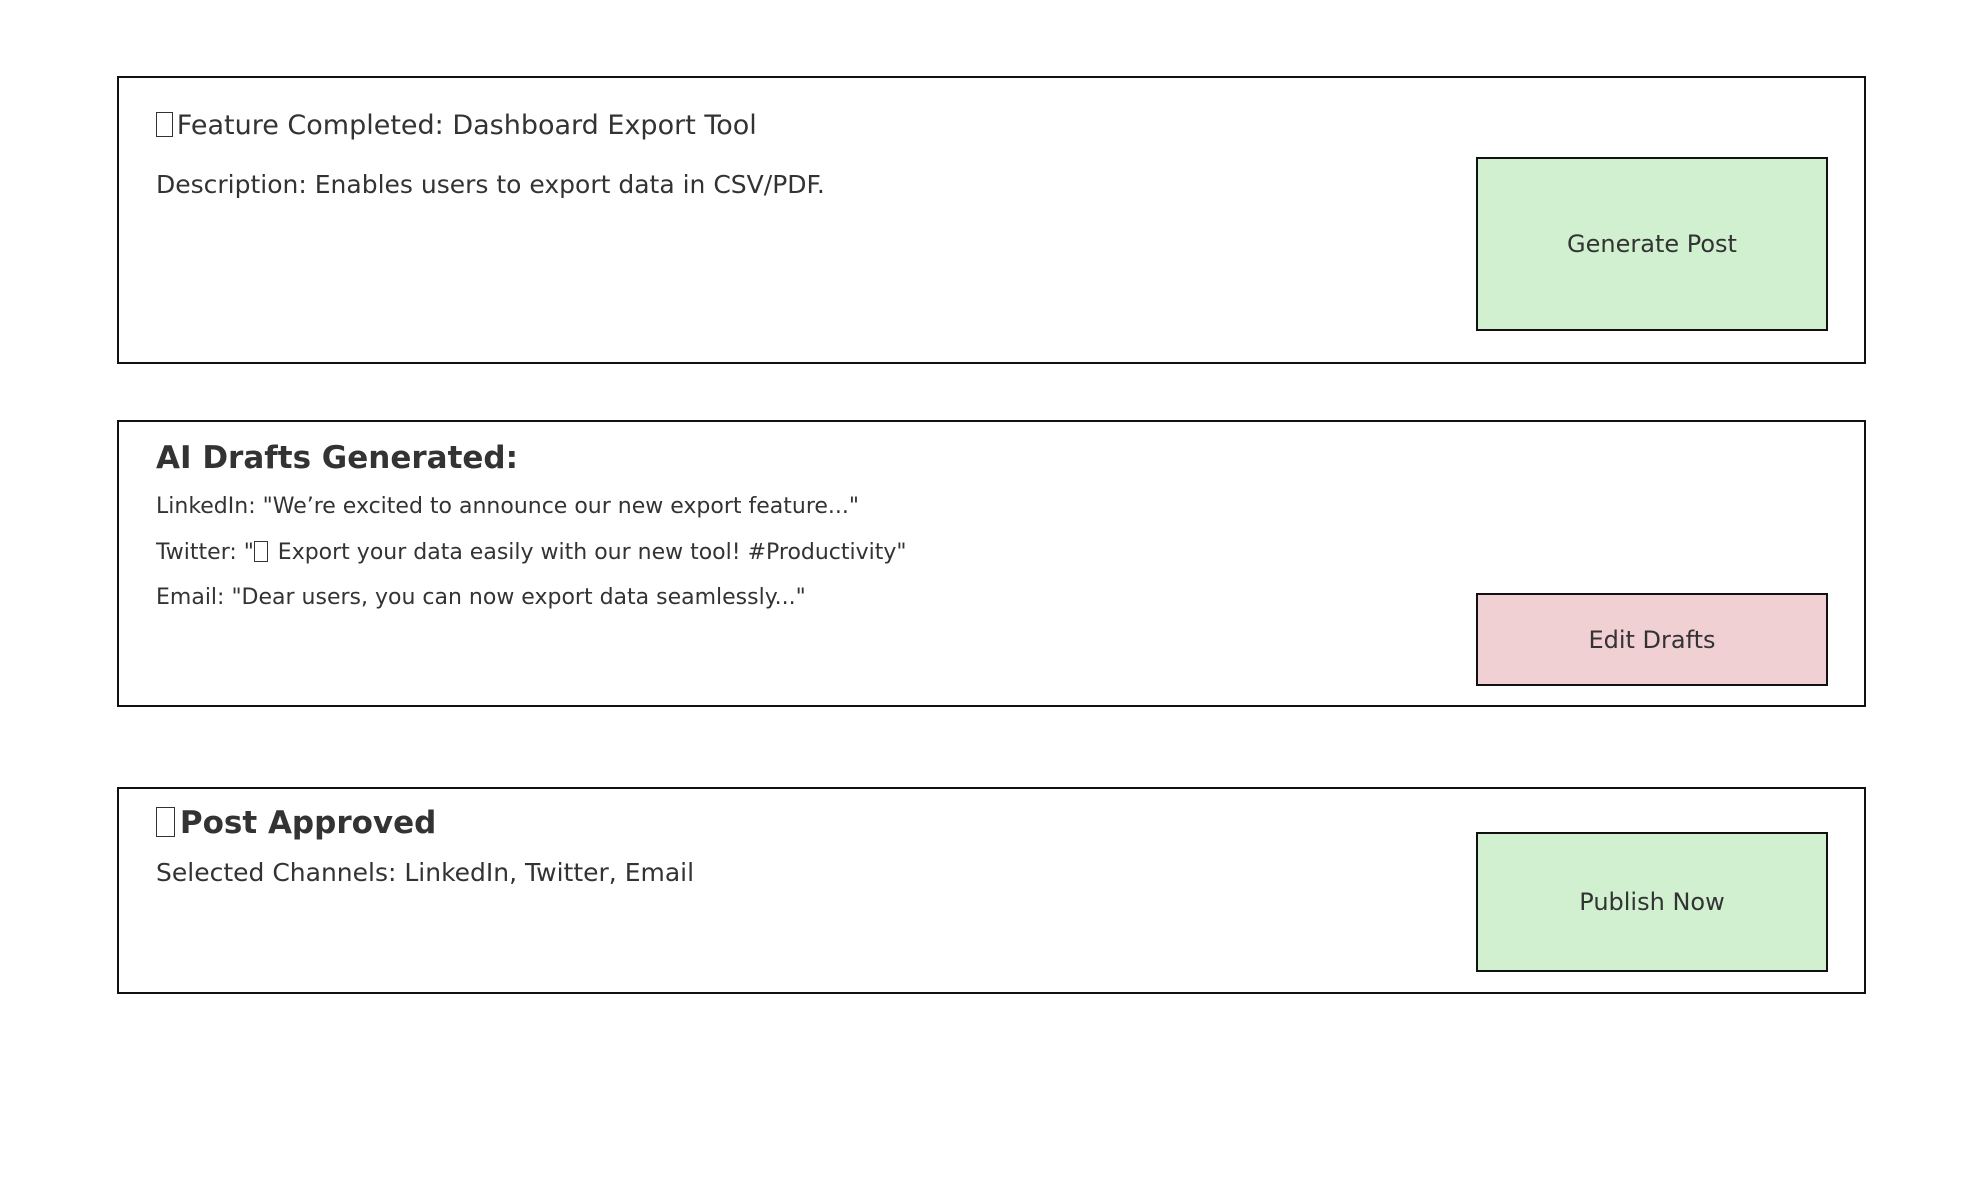  I want to click on publish-now-button: Publish Now, so click(1652, 902).